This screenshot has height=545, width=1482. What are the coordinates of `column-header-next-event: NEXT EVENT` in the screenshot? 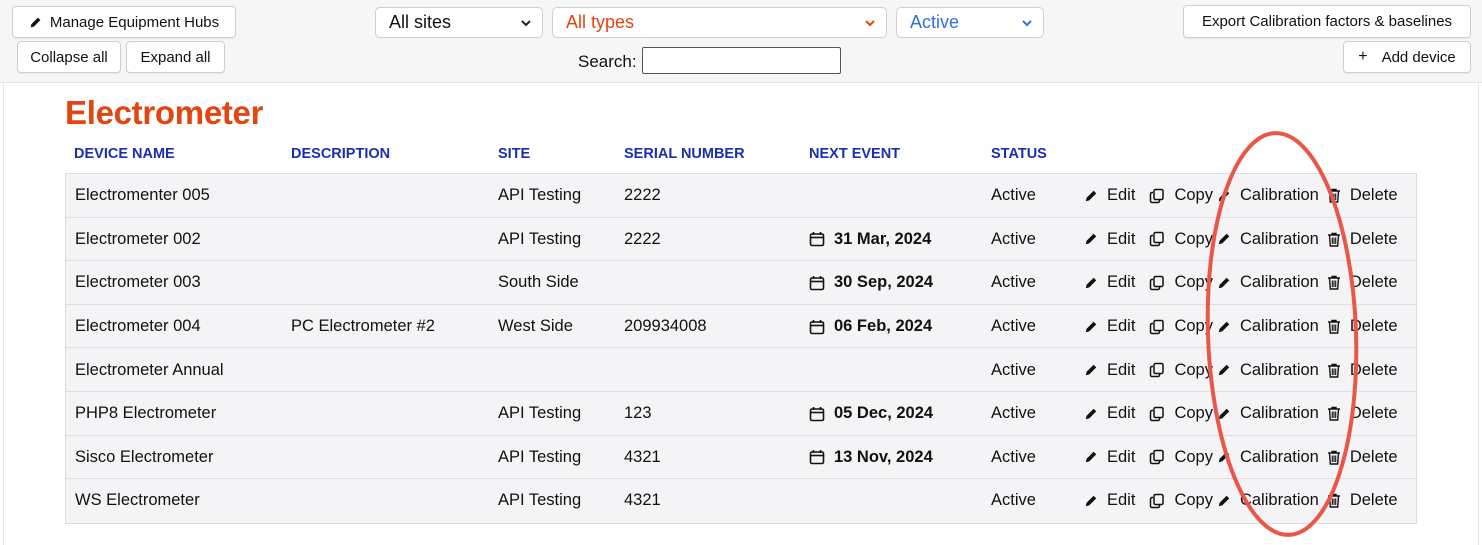 It's located at (854, 154).